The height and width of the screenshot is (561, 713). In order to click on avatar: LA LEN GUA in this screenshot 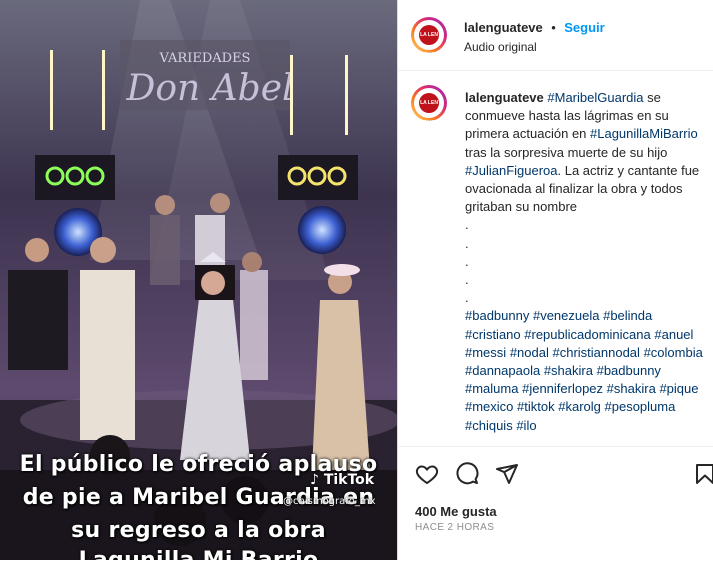, I will do `click(429, 37)`.